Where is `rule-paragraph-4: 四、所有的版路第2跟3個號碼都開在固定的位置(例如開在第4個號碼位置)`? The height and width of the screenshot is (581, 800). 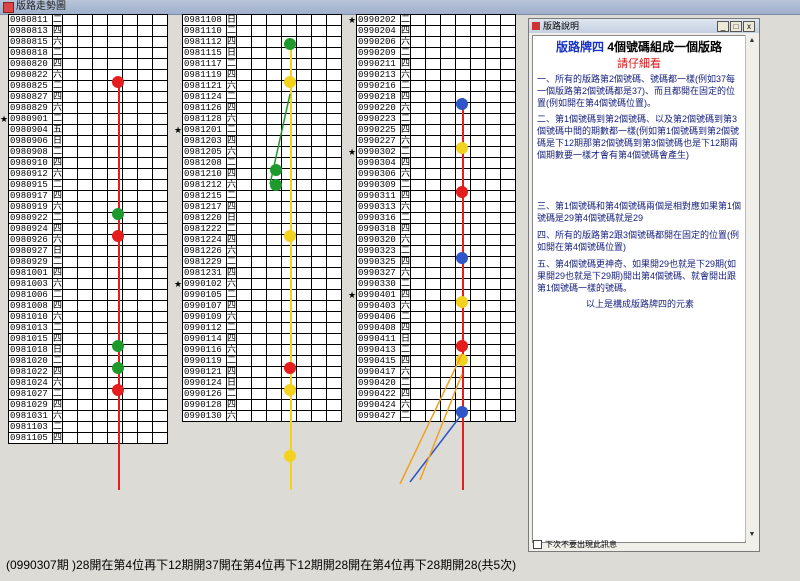 rule-paragraph-4: 四、所有的版路第2跟3個號碼都開在固定的位置(例如開在第4個號碼位置) is located at coordinates (638, 241).